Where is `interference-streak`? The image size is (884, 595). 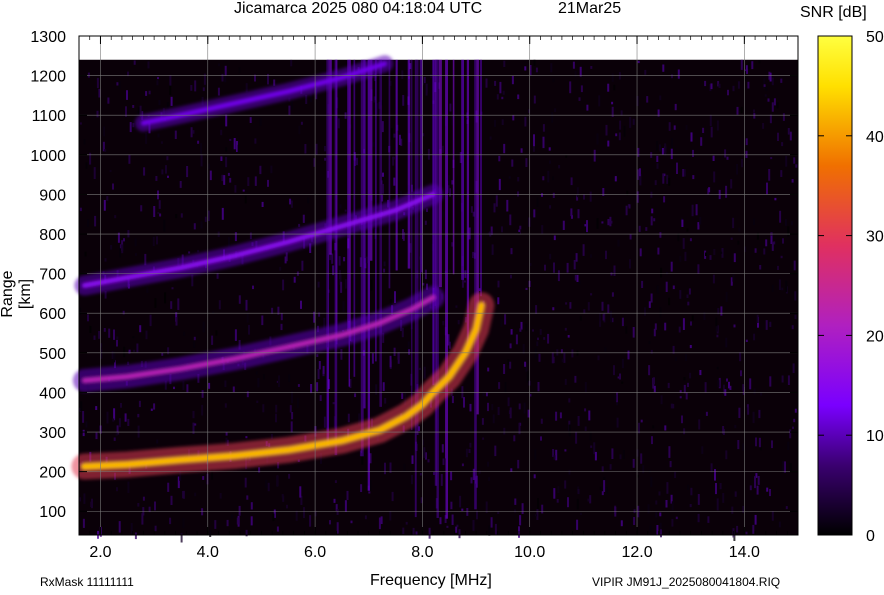
interference-streak is located at coordinates (433, 222).